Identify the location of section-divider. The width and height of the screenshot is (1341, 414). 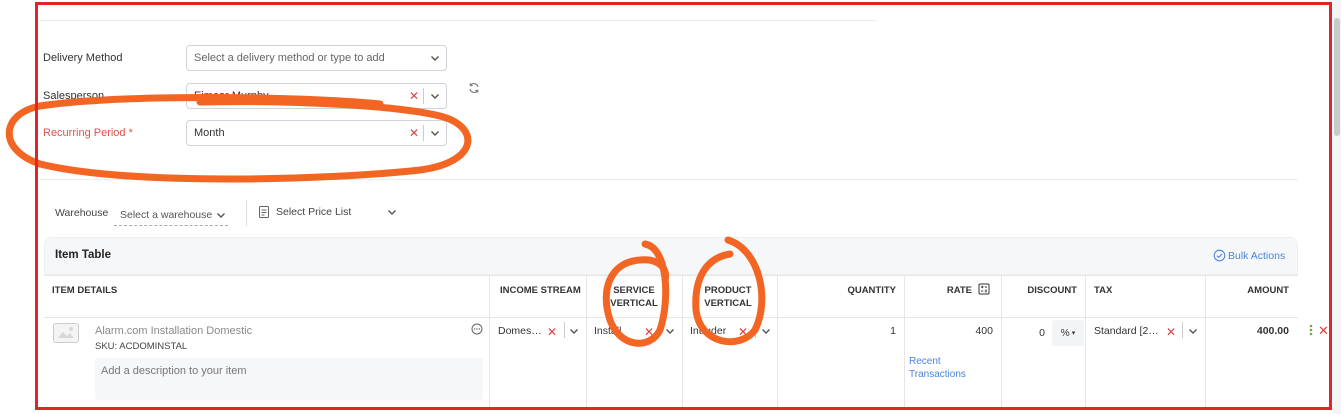
(669, 179).